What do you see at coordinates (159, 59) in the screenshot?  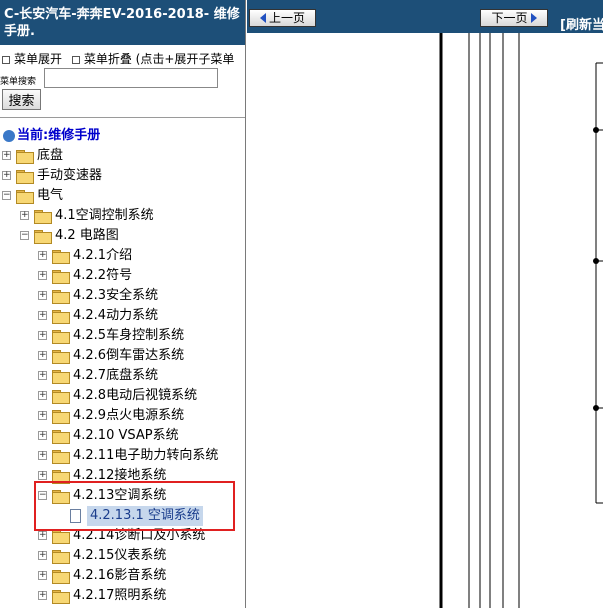 I see `menu-collapse-label: 菜单折叠 (点击+展开子菜单` at bounding box center [159, 59].